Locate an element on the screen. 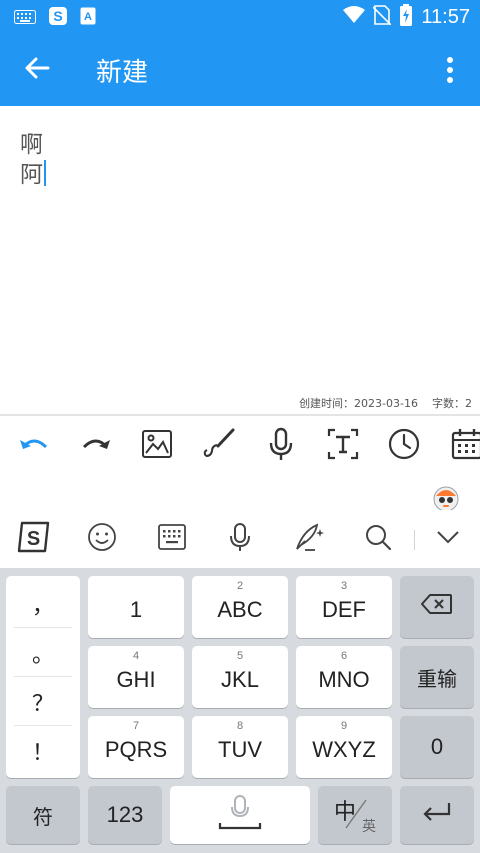 The image size is (480, 853). brush-icon is located at coordinates (219, 446).